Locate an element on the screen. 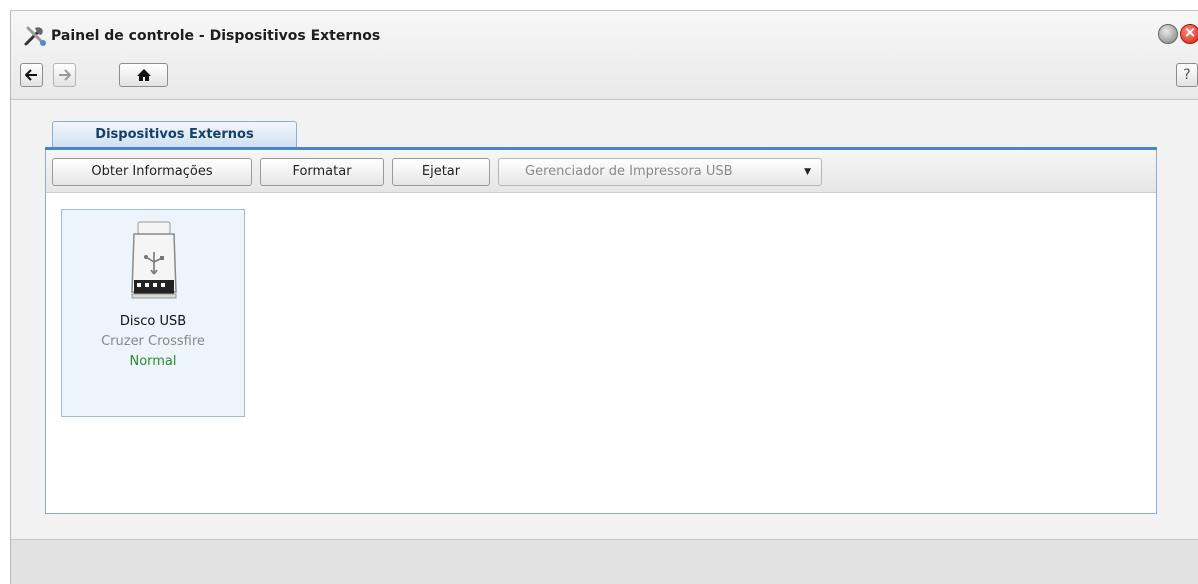  home-button is located at coordinates (143, 75).